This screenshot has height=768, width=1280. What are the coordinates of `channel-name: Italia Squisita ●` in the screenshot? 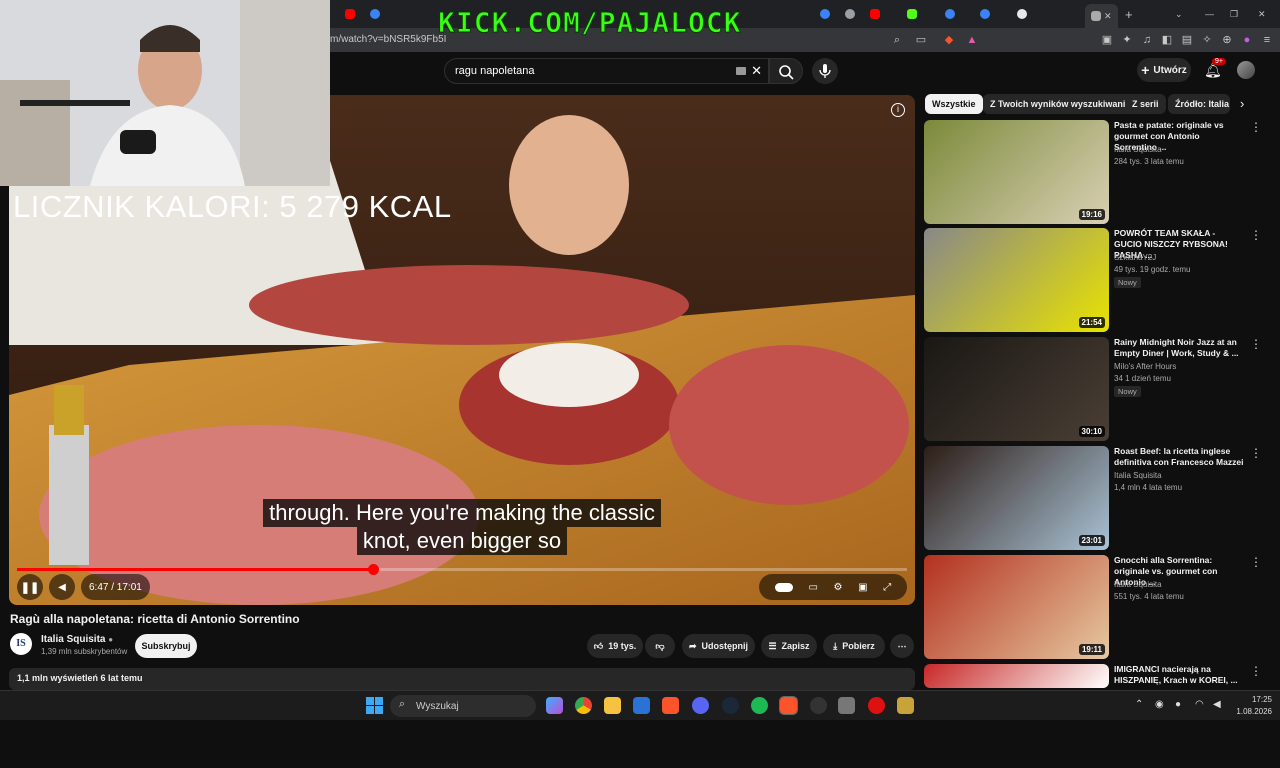 It's located at (77, 639).